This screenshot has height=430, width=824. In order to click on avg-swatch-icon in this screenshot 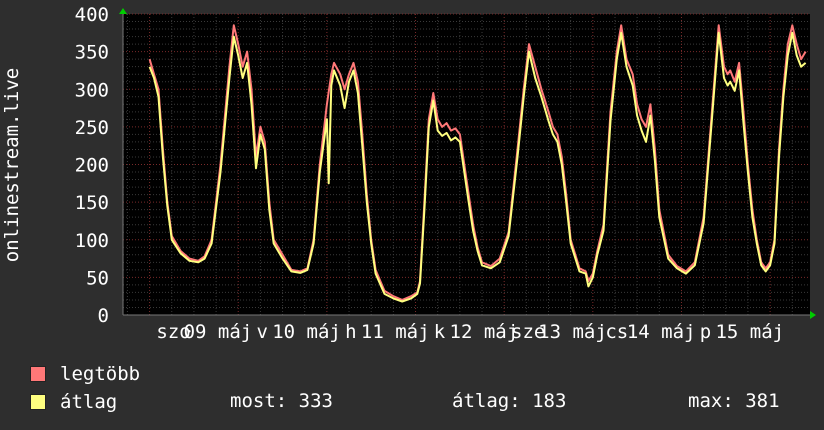, I will do `click(38, 402)`.